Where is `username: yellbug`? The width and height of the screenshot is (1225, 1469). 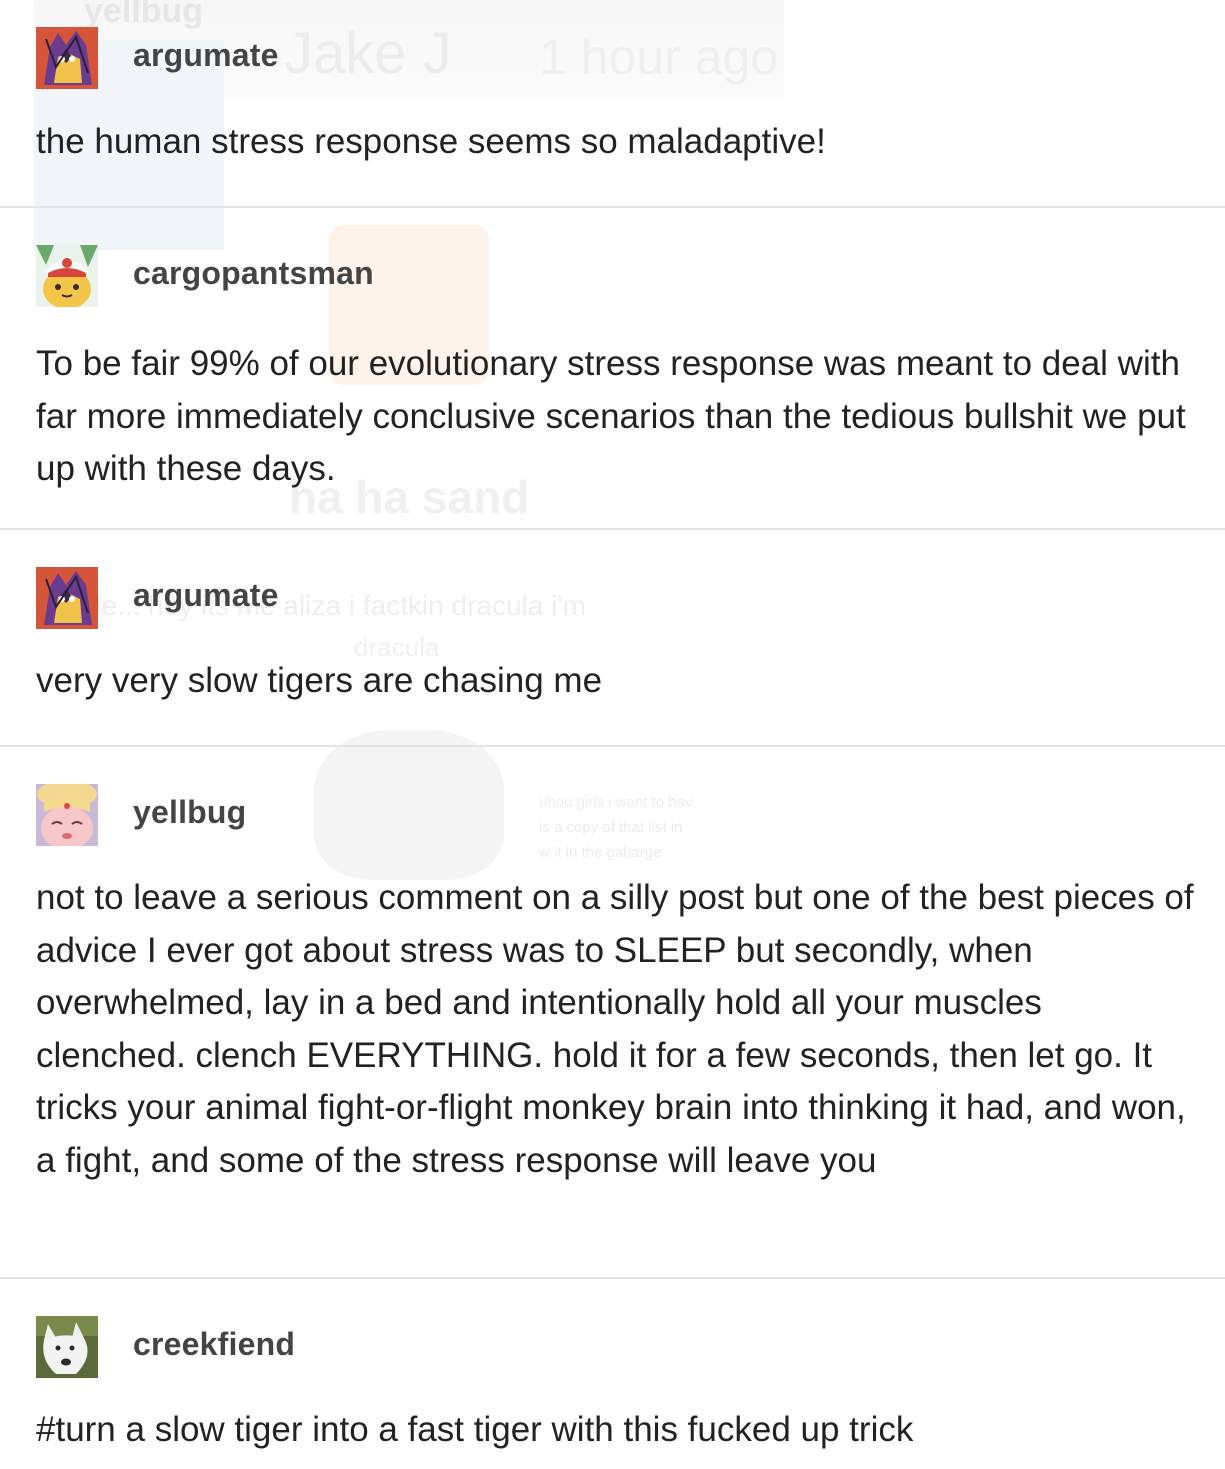 username: yellbug is located at coordinates (189, 812).